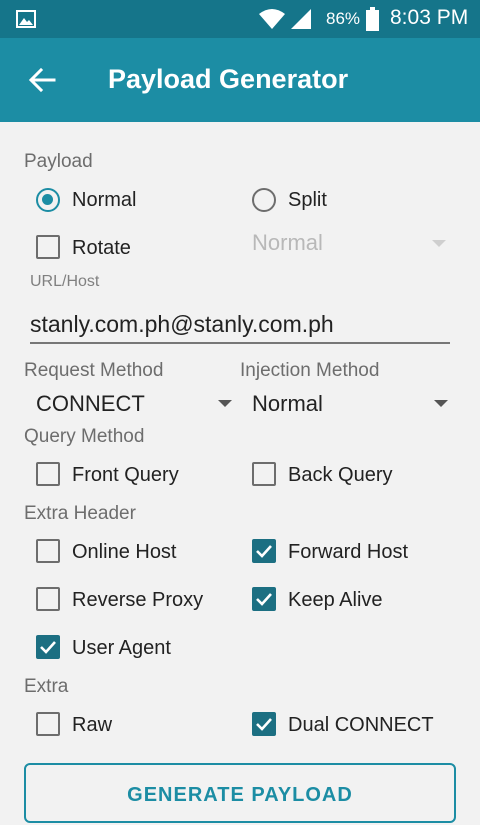  Describe the element at coordinates (48, 551) in the screenshot. I see `online-host-checkbox` at that location.